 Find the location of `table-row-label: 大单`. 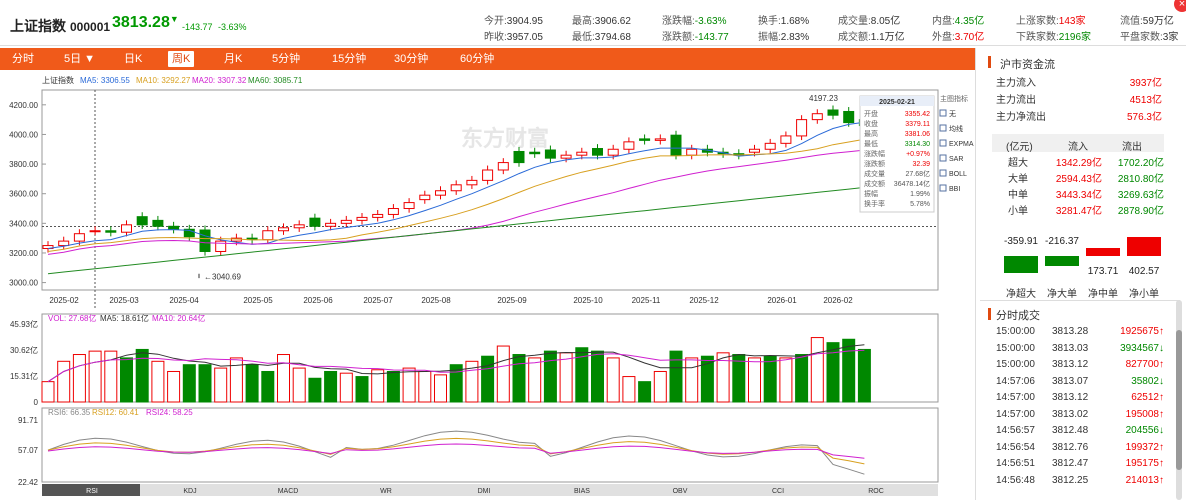

table-row-label: 大单 is located at coordinates (1018, 179).